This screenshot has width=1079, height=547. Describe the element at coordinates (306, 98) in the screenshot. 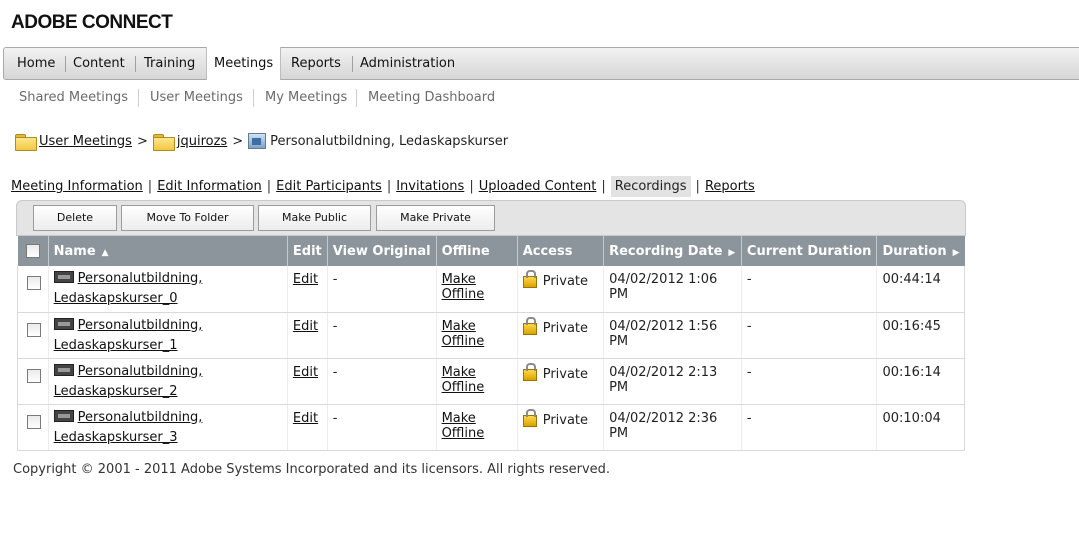

I see `subnav-my-meetings: My Meetings` at that location.